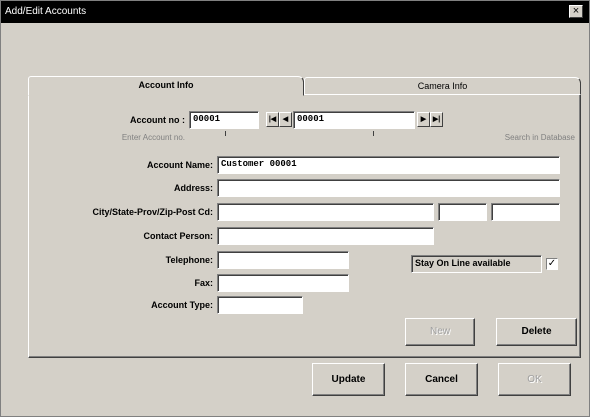  Describe the element at coordinates (436, 119) in the screenshot. I see `last-record-button: ▶|` at that location.